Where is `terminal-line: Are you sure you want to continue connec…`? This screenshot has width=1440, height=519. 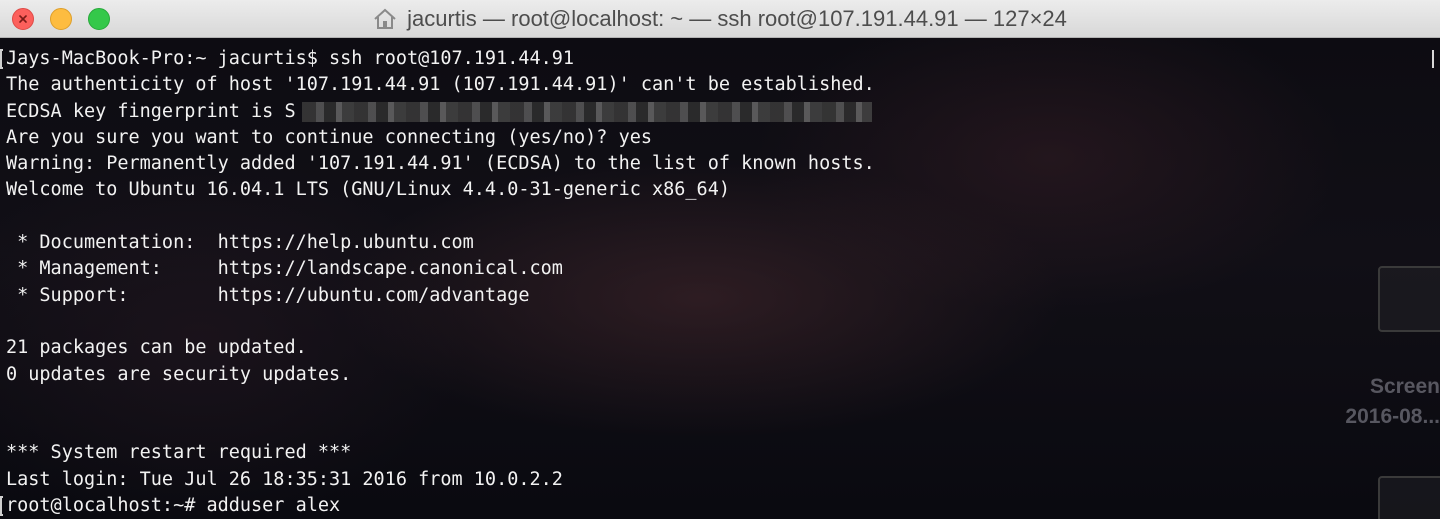 terminal-line: Are you sure you want to continue connec… is located at coordinates (329, 137).